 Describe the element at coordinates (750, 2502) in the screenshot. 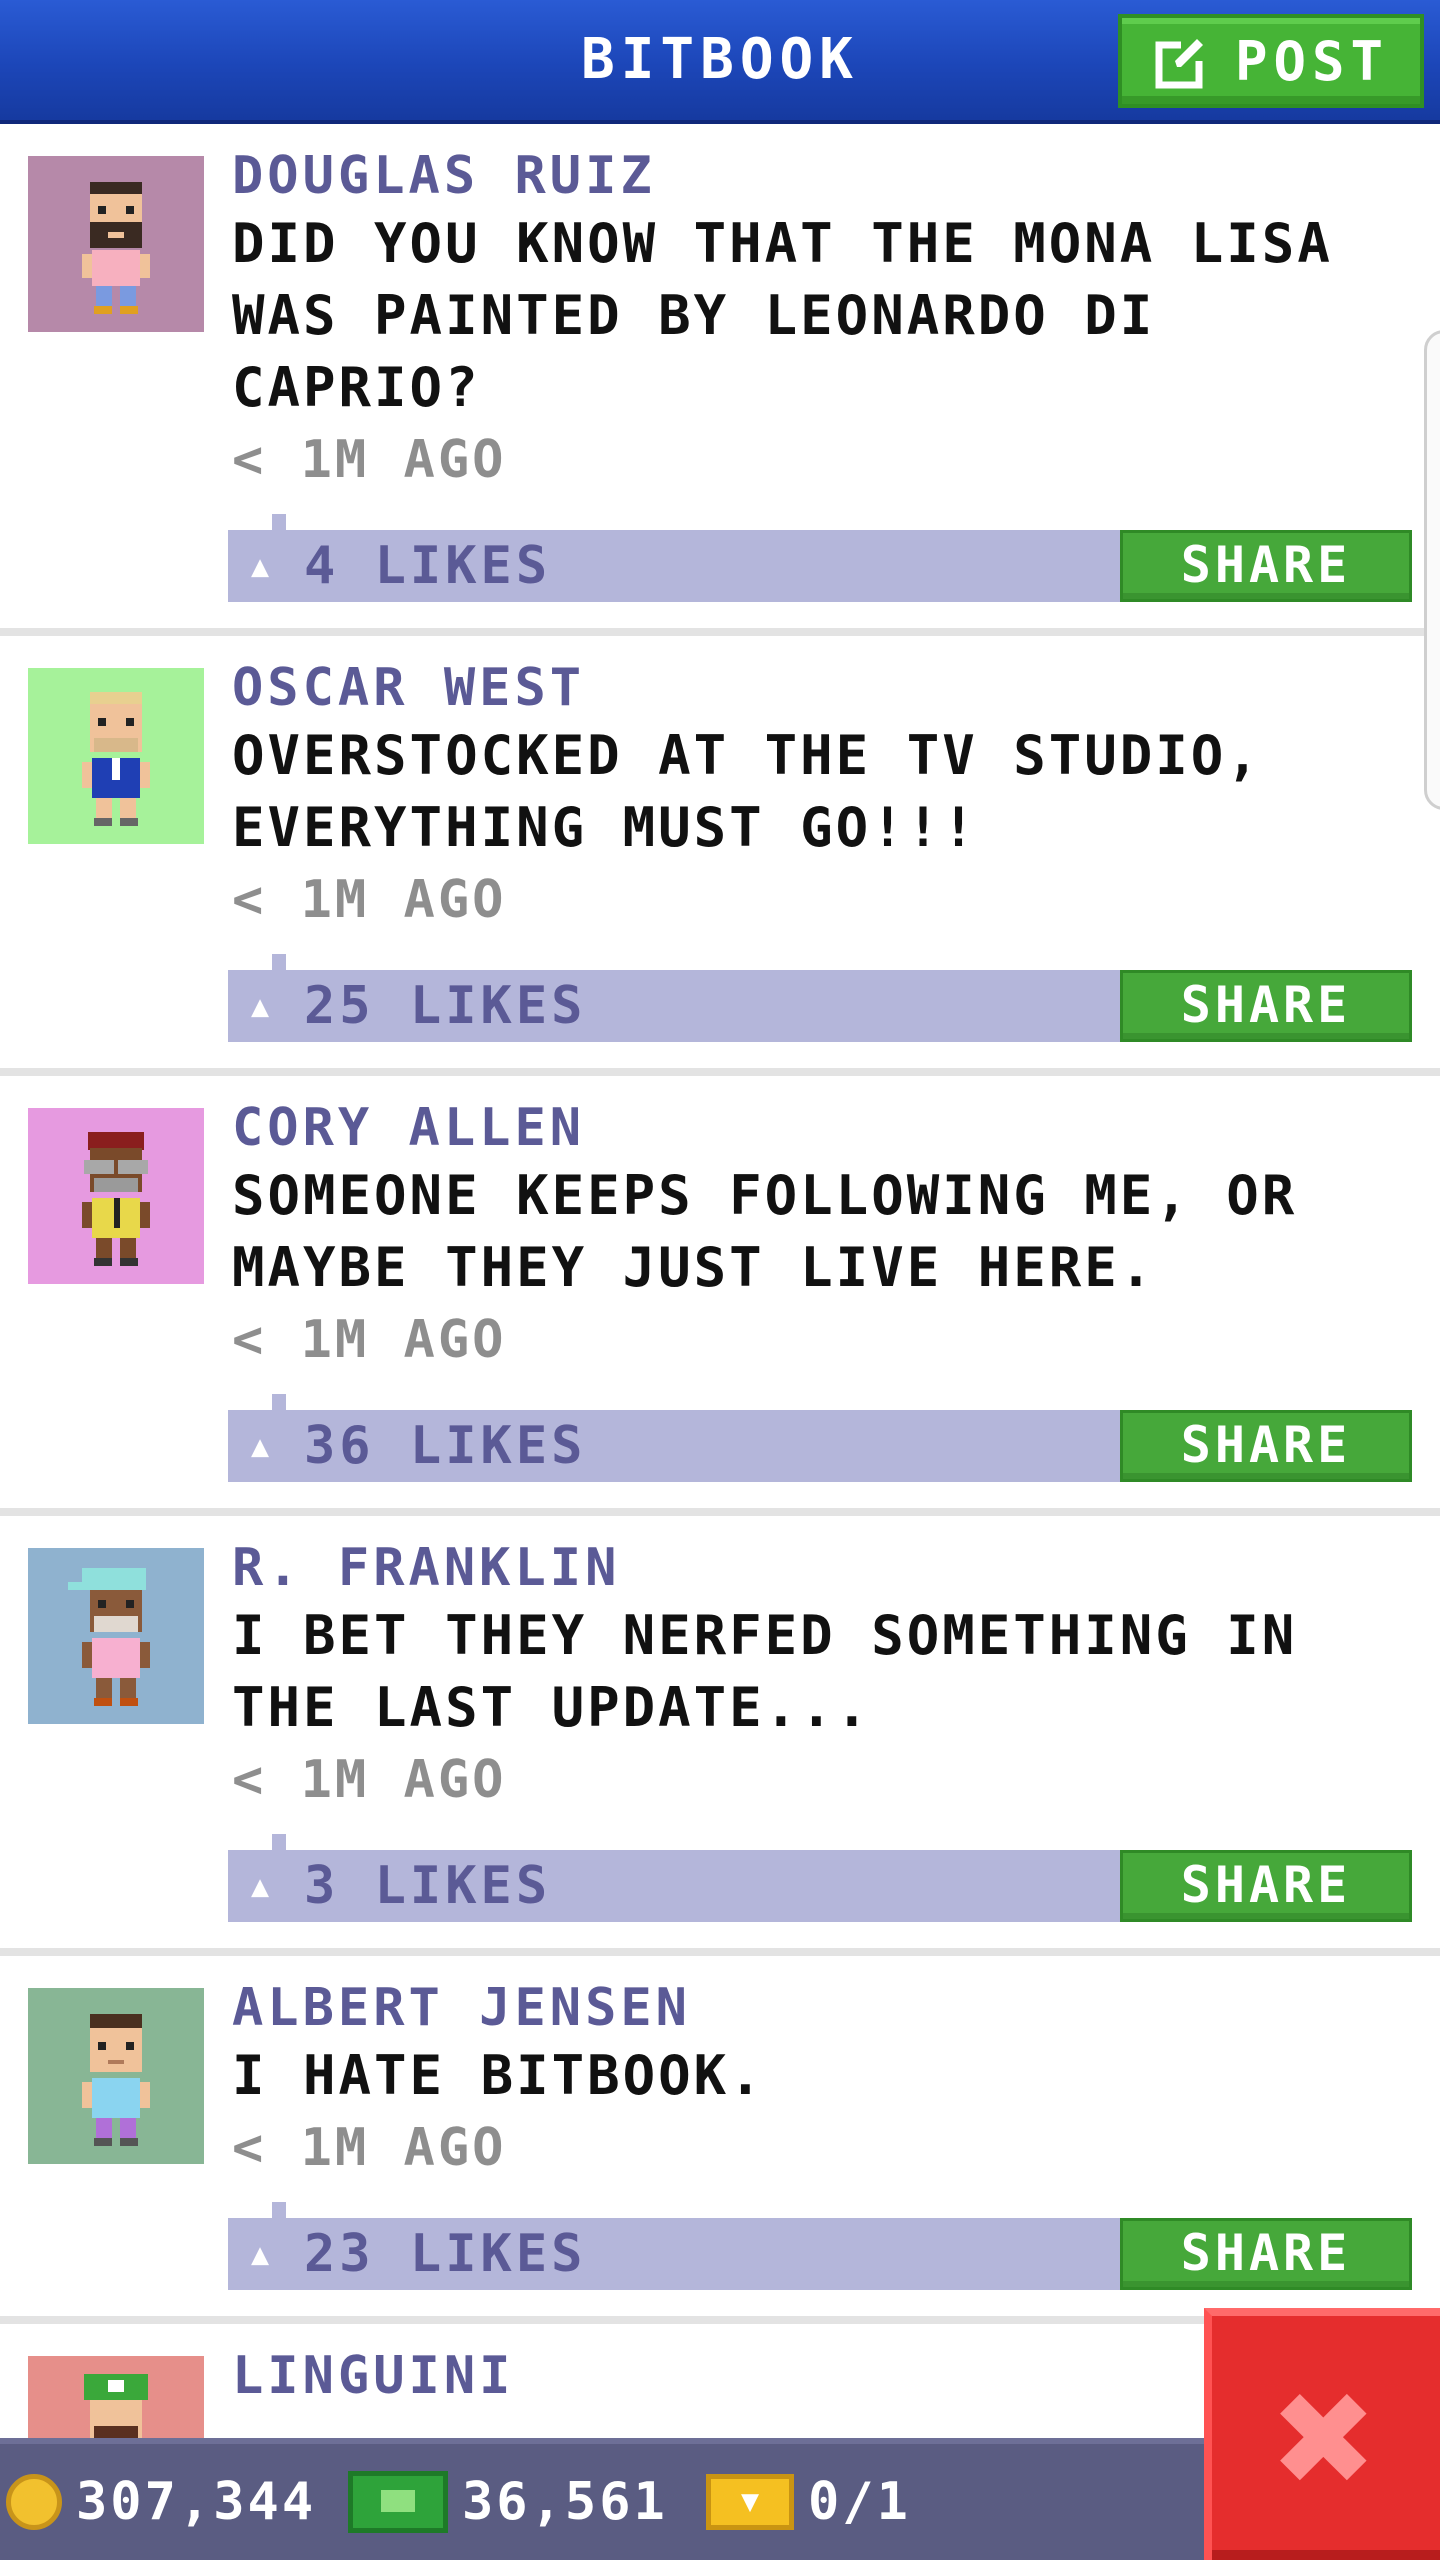

I see `ticket-icon` at that location.